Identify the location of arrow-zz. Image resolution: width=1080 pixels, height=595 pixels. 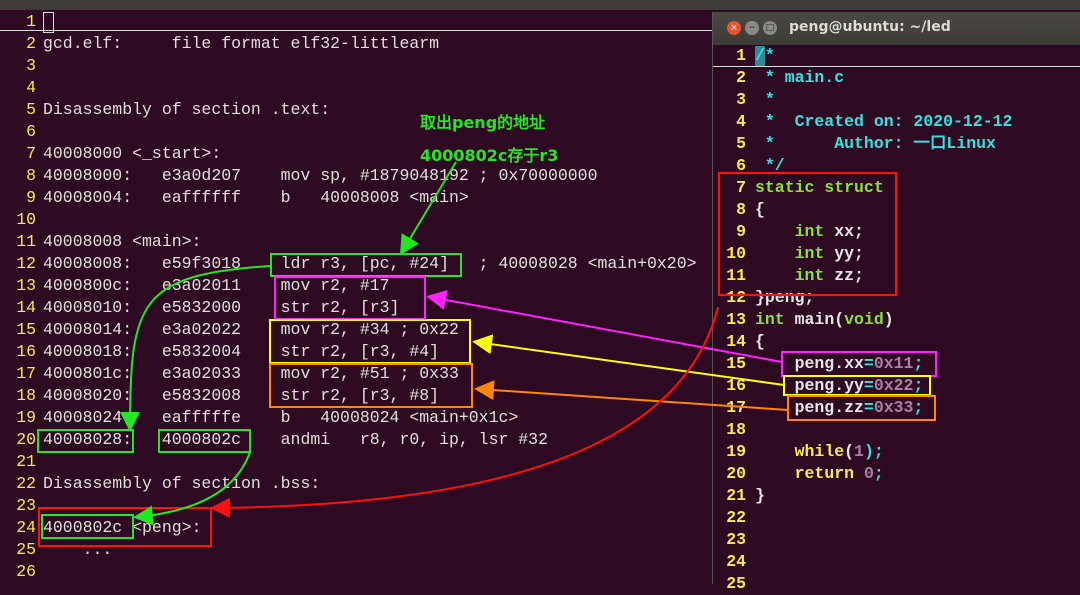
(631, 395).